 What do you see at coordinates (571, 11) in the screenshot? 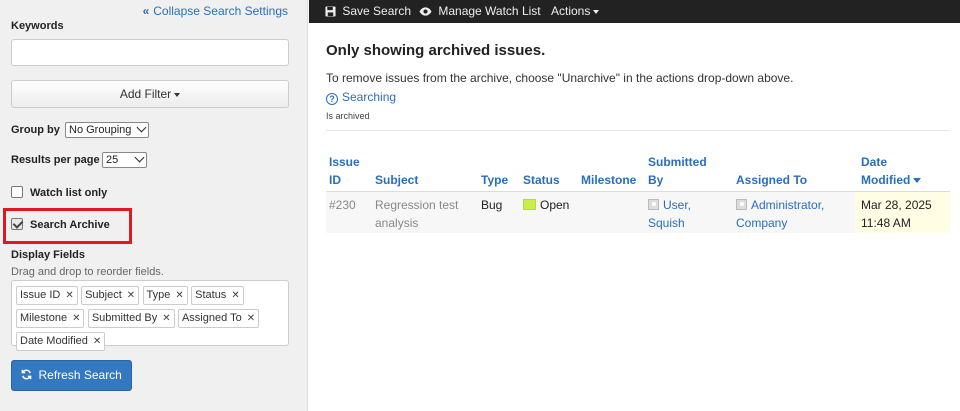
I see `actions-label: Actions` at bounding box center [571, 11].